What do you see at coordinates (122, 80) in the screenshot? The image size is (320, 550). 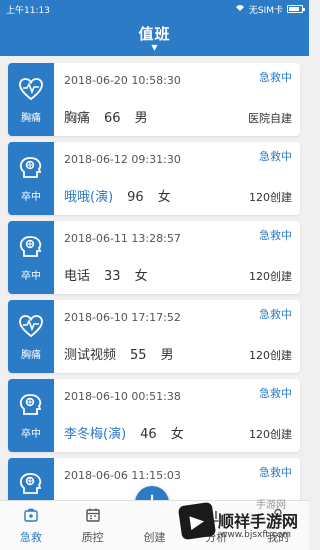 I see `case-time: 2018-06-20 10:58:30` at bounding box center [122, 80].